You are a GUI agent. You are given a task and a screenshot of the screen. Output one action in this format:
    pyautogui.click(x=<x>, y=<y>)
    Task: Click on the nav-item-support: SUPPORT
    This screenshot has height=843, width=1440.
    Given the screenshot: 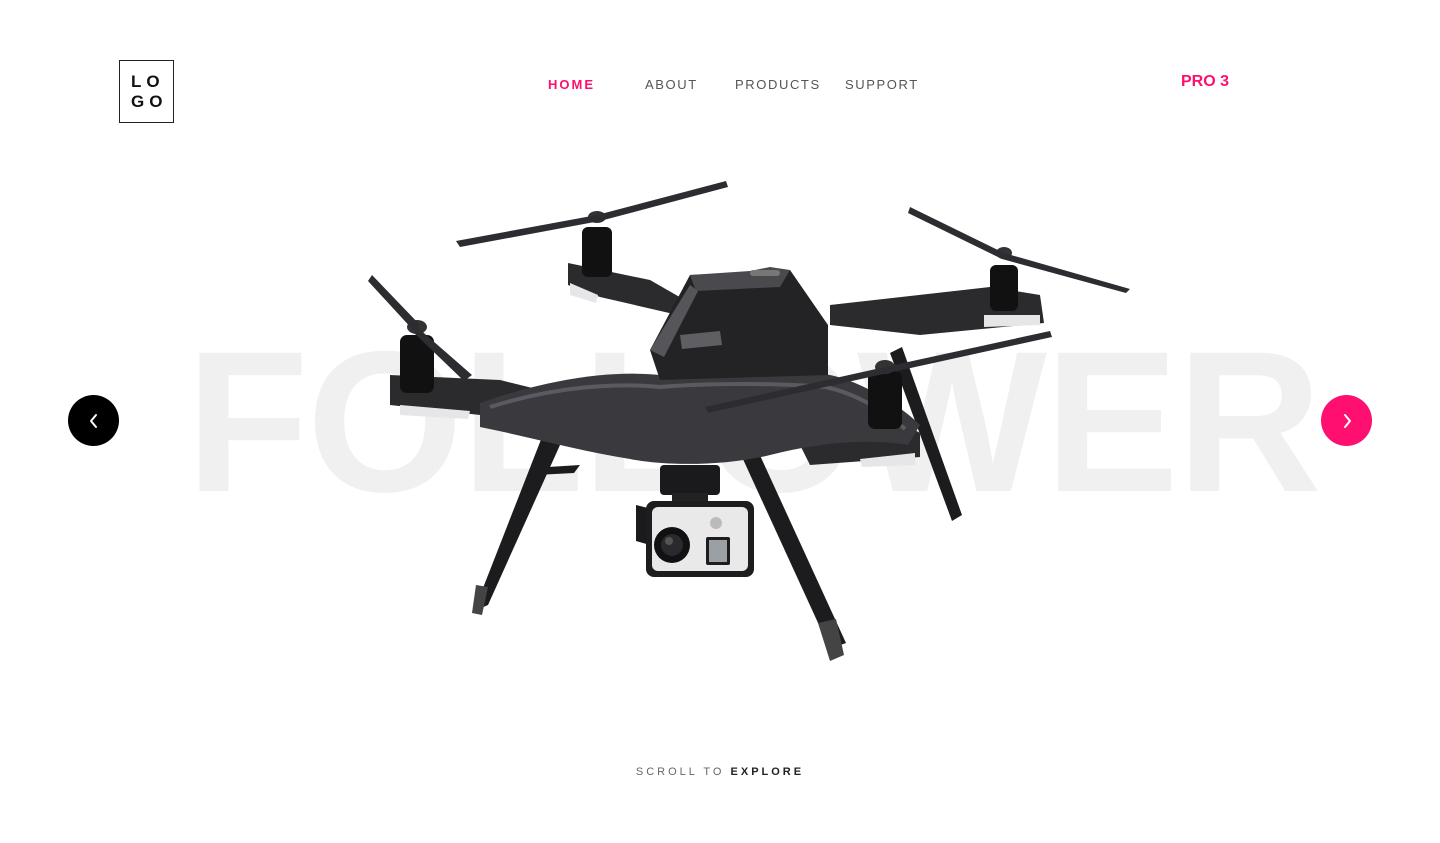 What is the action you would take?
    pyautogui.click(x=882, y=84)
    